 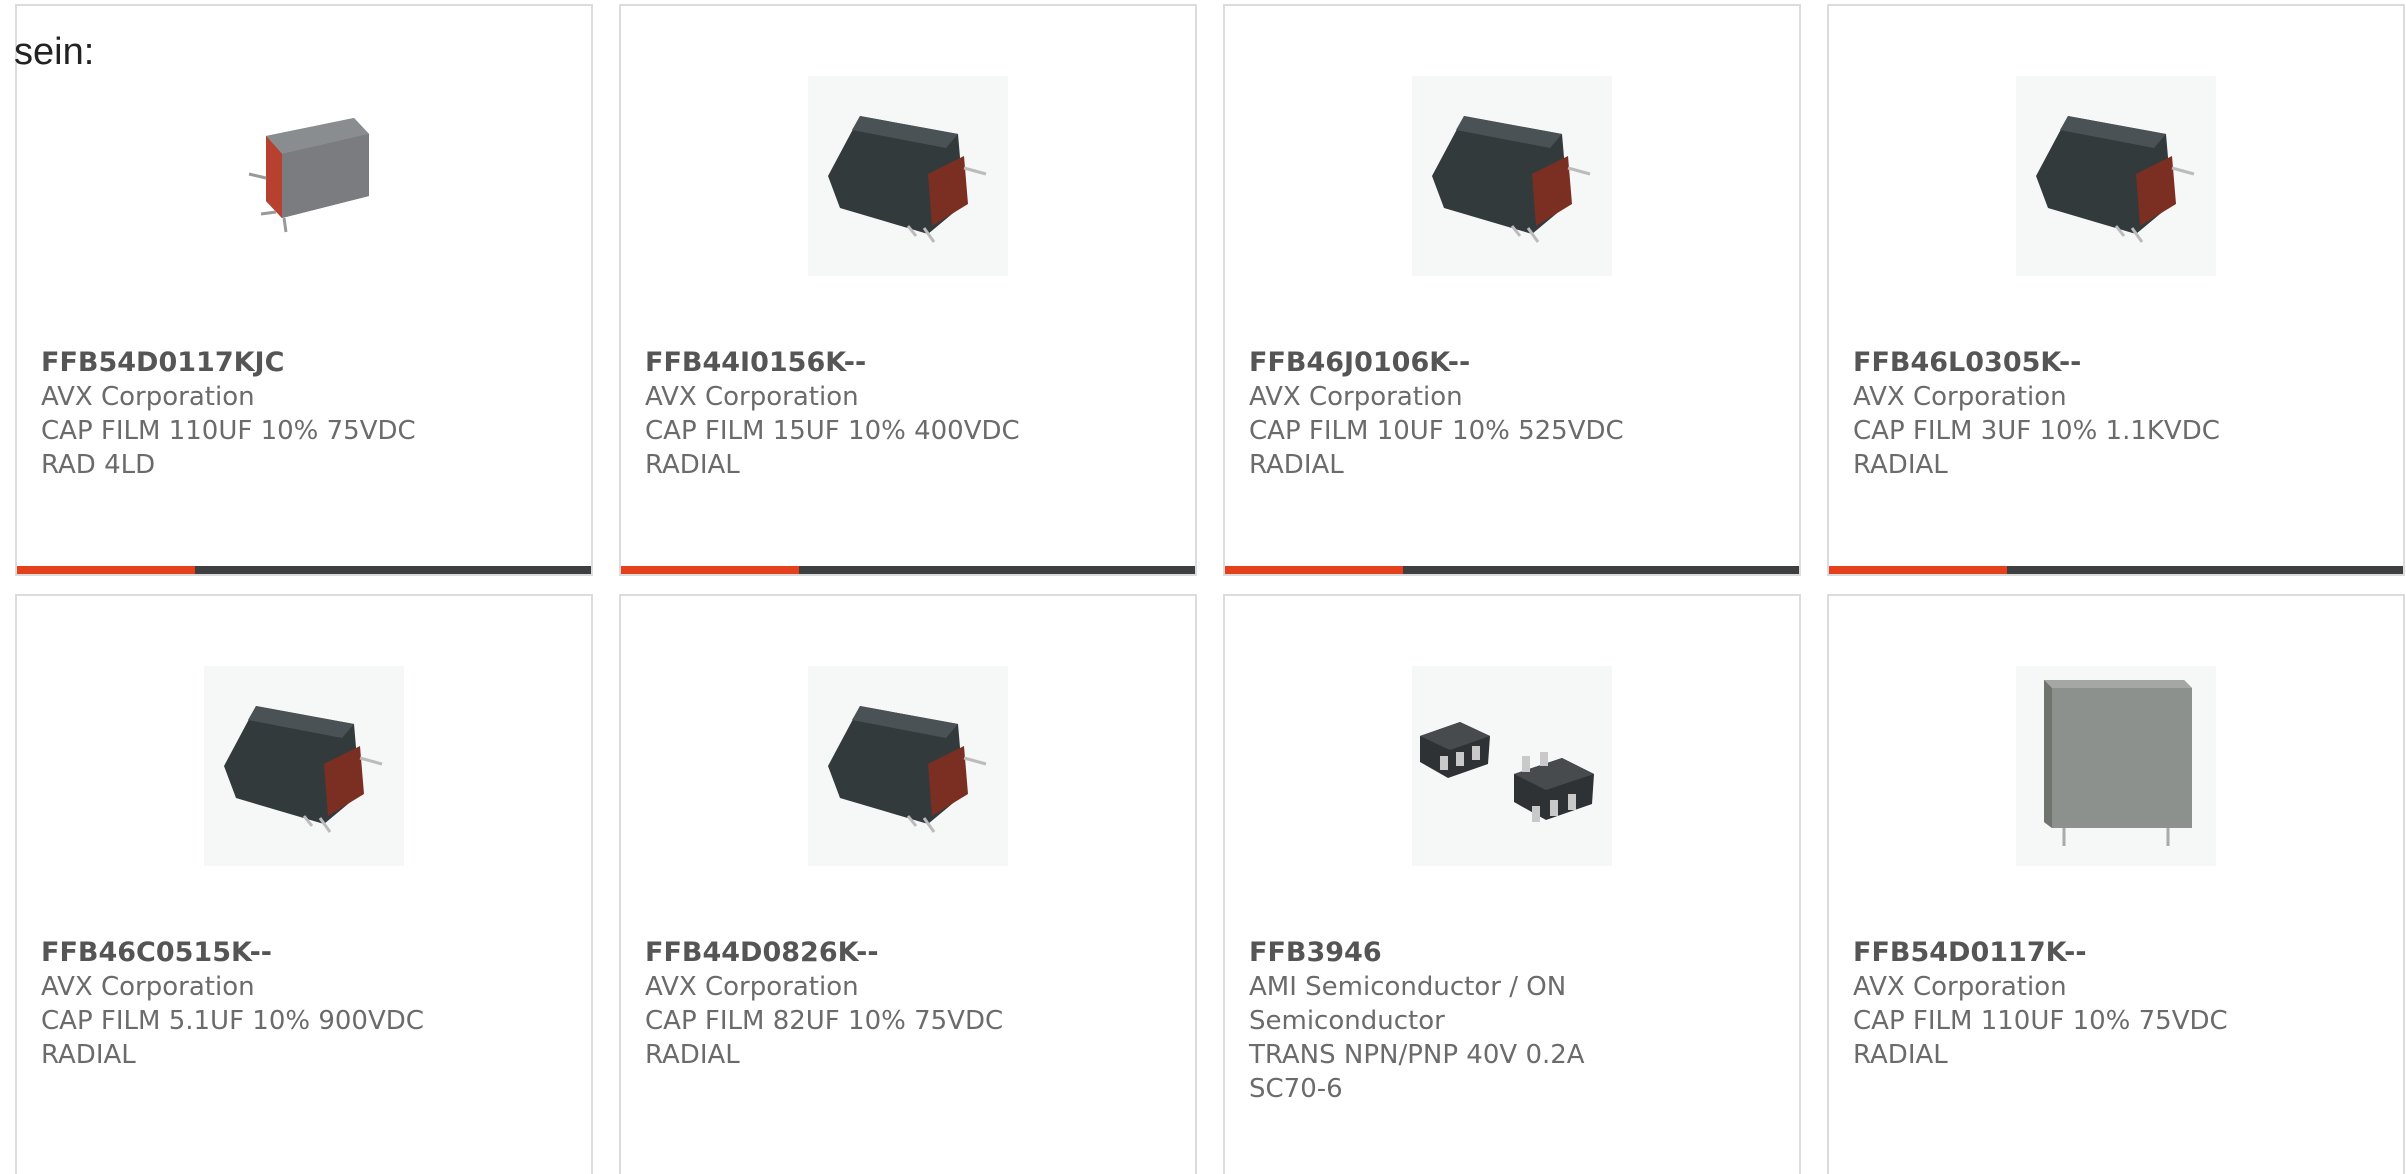 I want to click on manufacturer-name: AMI Semiconductor / ON Semiconductor, so click(x=1408, y=1004).